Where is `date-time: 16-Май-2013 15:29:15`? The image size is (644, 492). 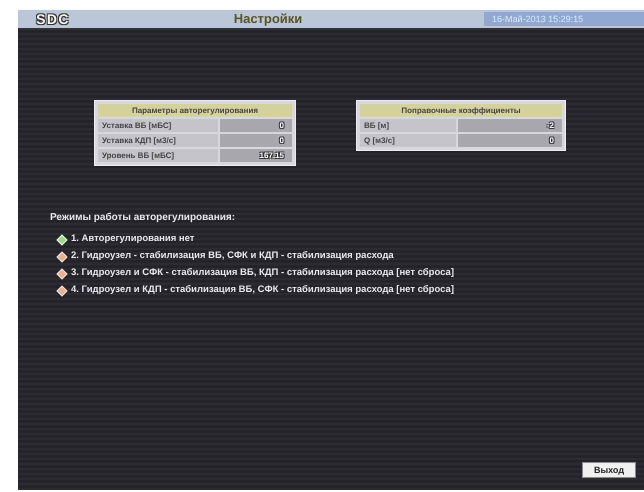 date-time: 16-Май-2013 15:29:15 is located at coordinates (564, 19).